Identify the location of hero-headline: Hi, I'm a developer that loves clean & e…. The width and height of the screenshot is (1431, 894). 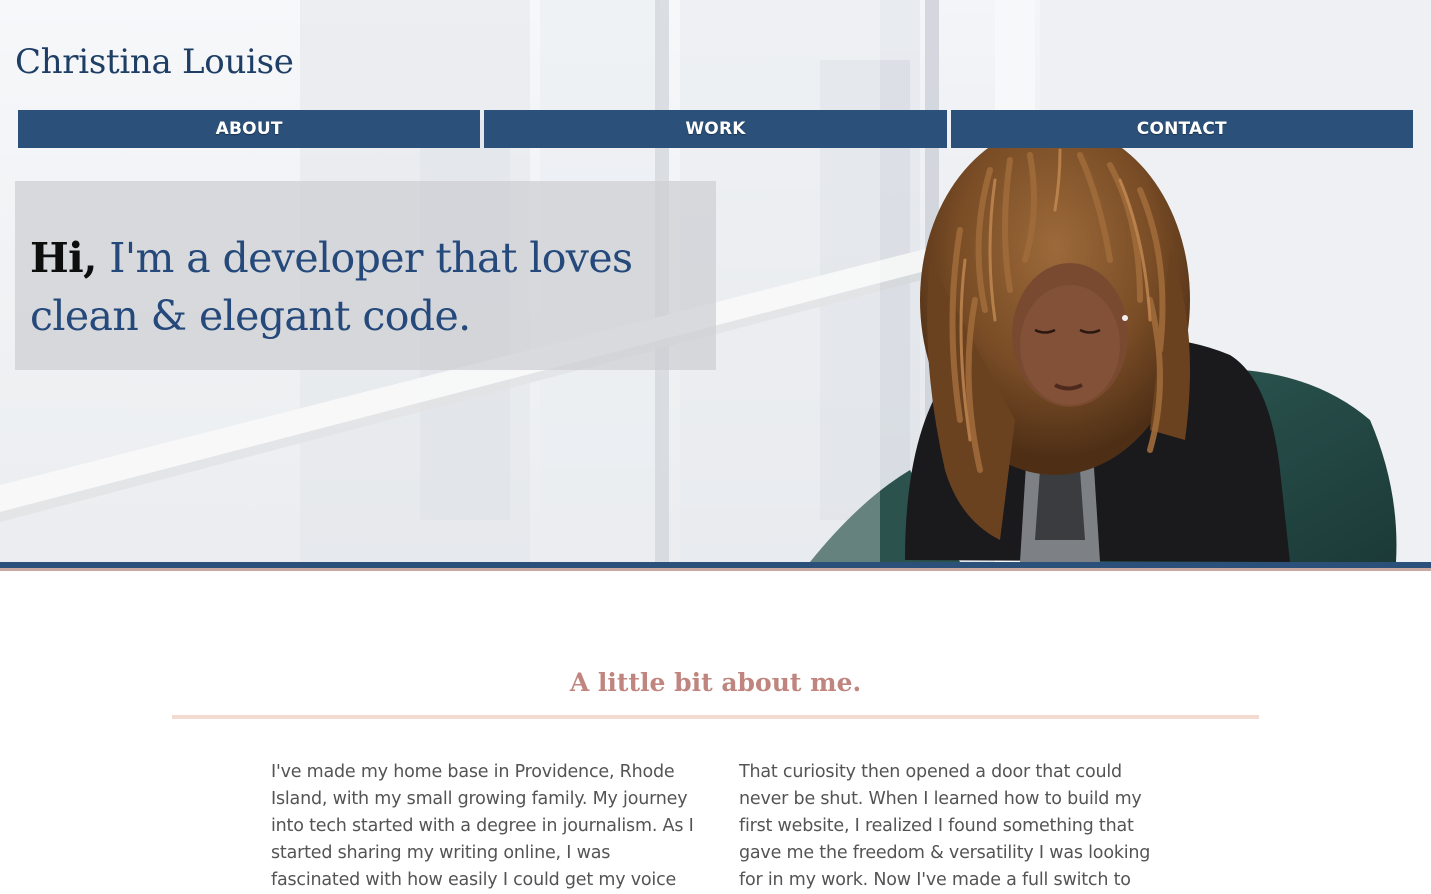
(360, 287).